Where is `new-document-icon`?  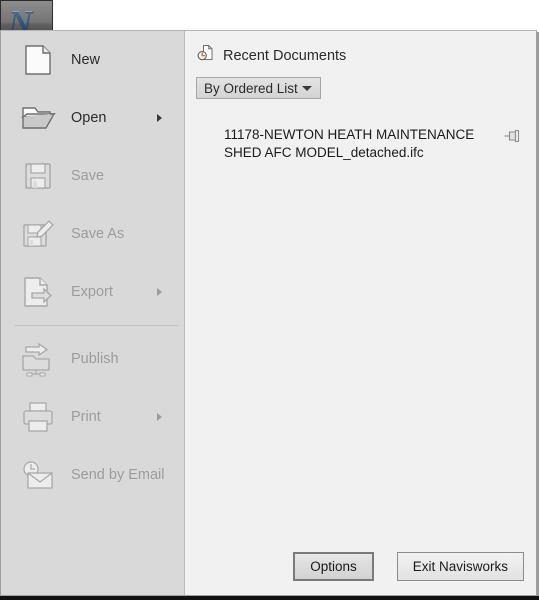 new-document-icon is located at coordinates (38, 60).